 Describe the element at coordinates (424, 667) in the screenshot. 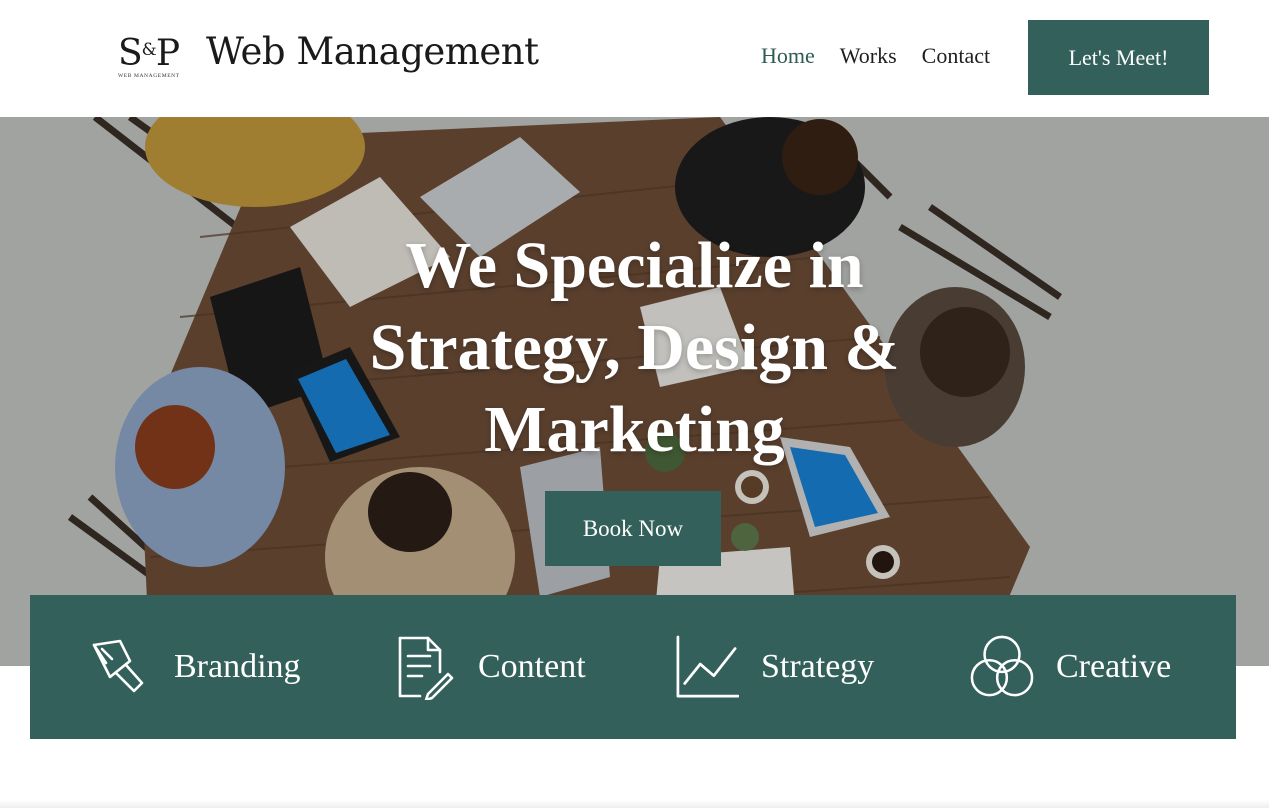

I see `document-edit-icon` at that location.